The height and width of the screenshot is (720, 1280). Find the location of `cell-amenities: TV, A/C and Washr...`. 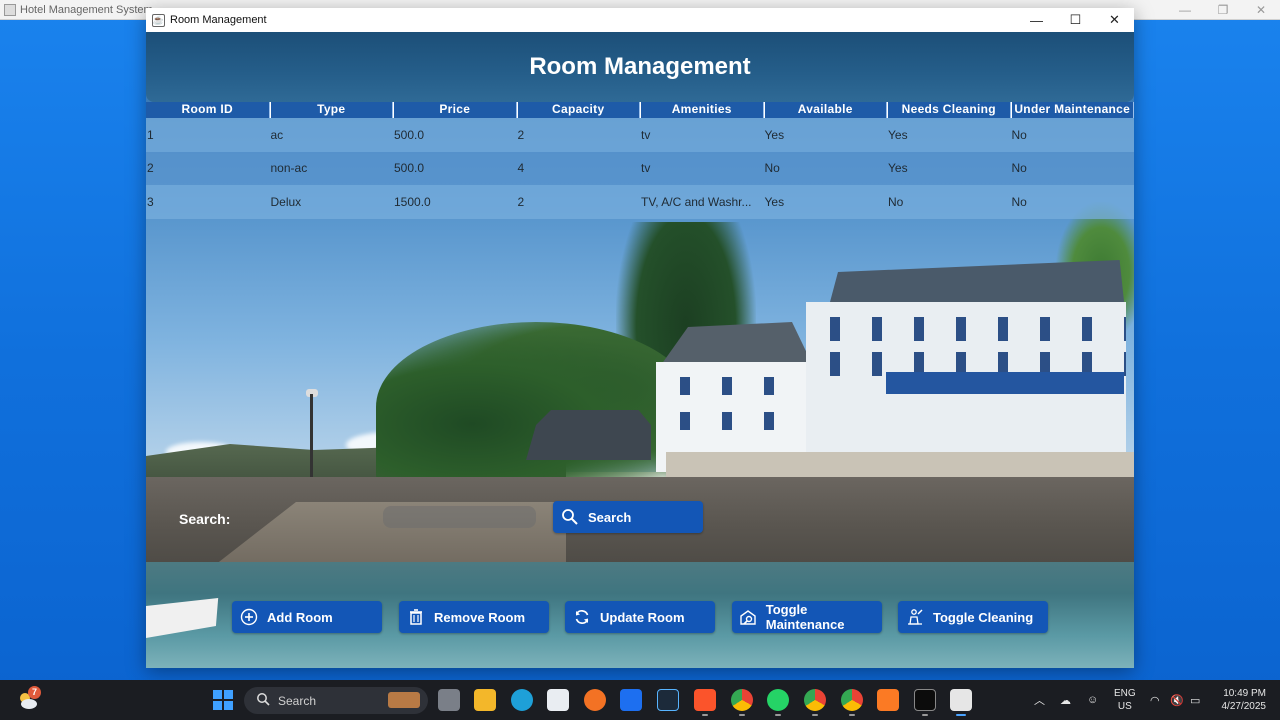

cell-amenities: TV, A/C and Washr... is located at coordinates (702, 202).